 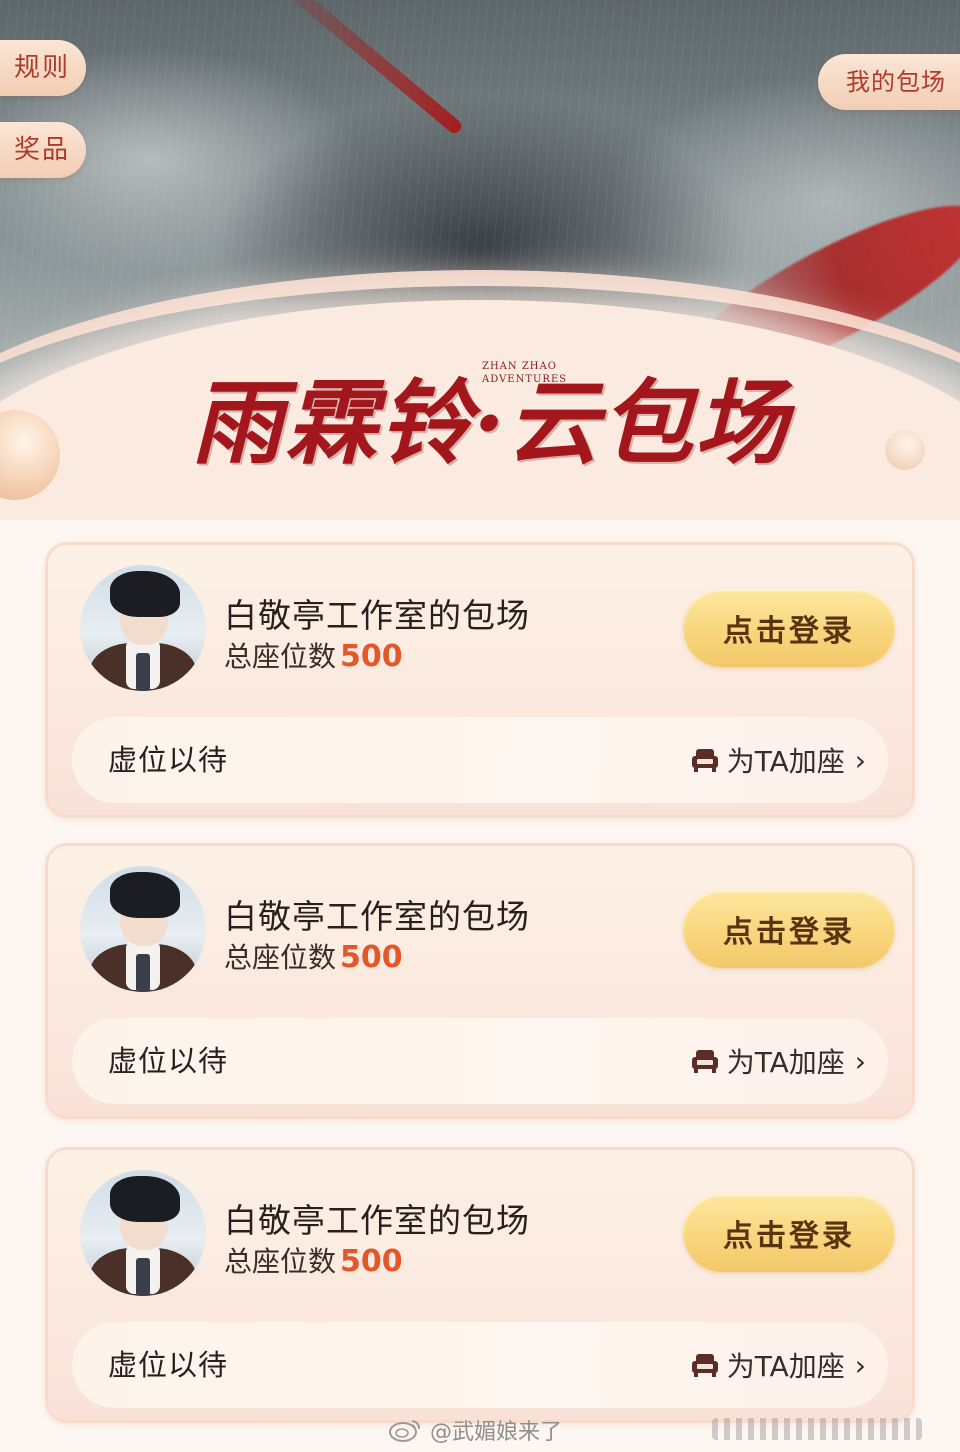 What do you see at coordinates (496, 1432) in the screenshot?
I see `watermark-text: @武媚娘来了` at bounding box center [496, 1432].